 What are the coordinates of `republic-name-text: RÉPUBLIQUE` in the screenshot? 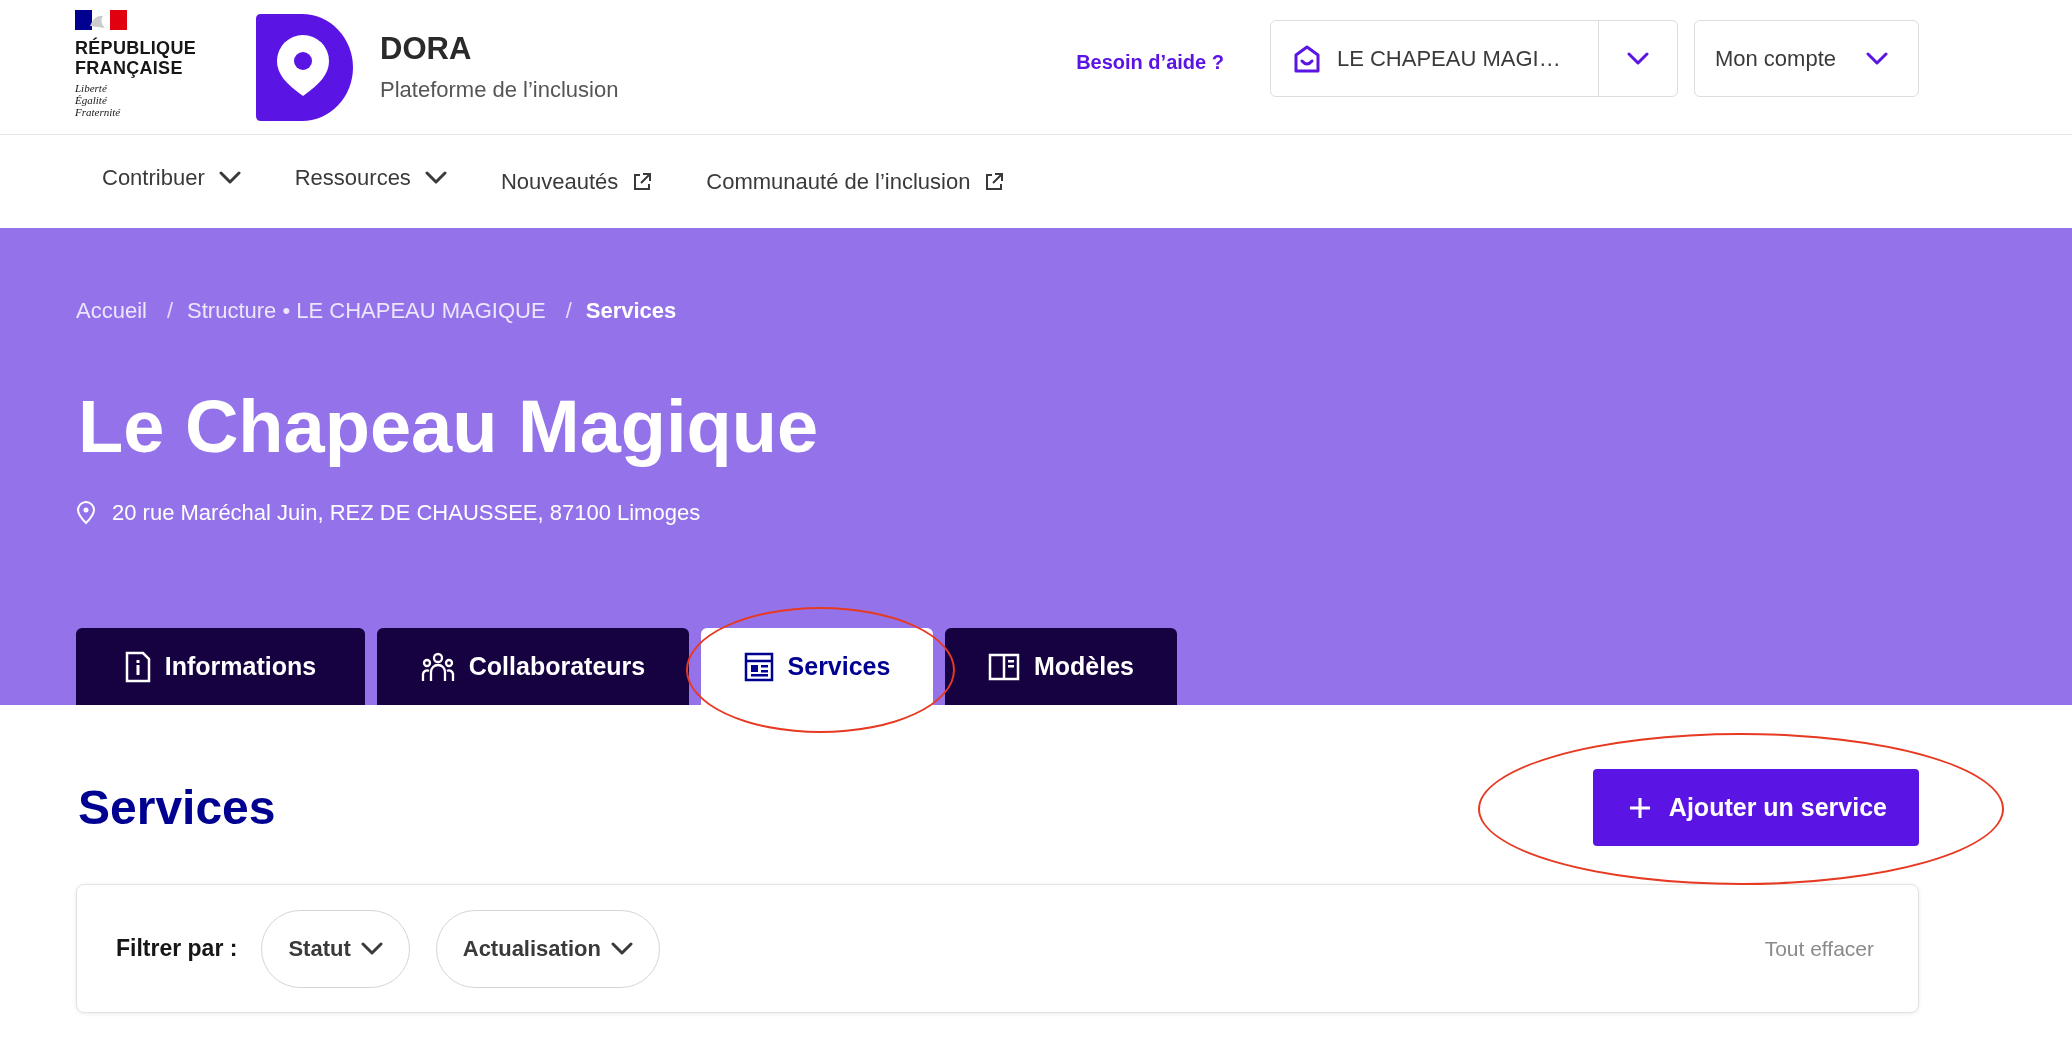 It's located at (136, 48).